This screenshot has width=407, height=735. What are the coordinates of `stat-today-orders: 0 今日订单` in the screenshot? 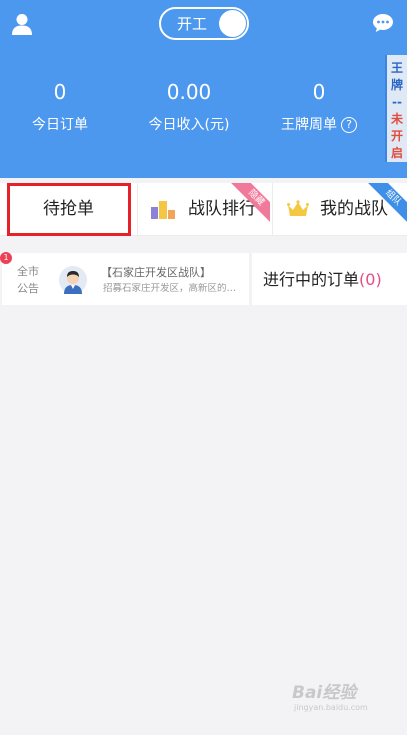 It's located at (60, 107).